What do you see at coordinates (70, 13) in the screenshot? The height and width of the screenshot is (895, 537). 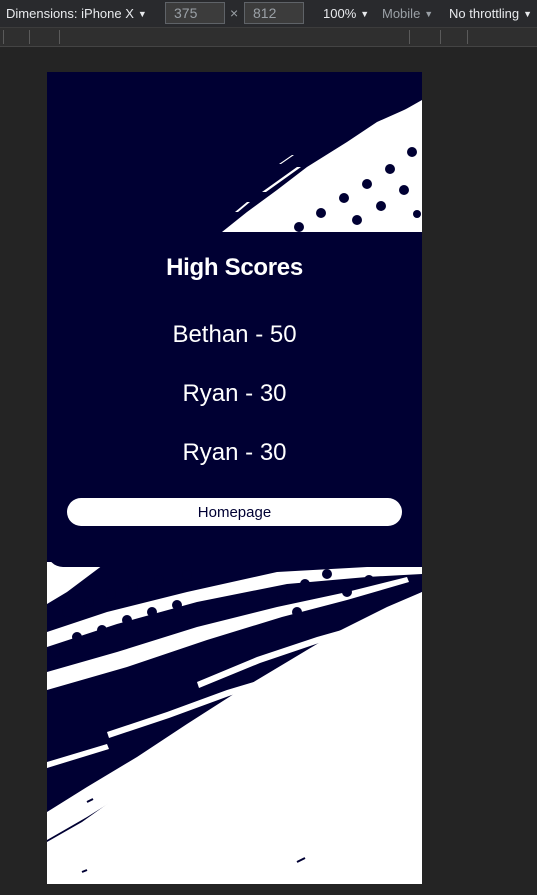 I see `dimensions-label: Dimensions: iPhone X` at bounding box center [70, 13].